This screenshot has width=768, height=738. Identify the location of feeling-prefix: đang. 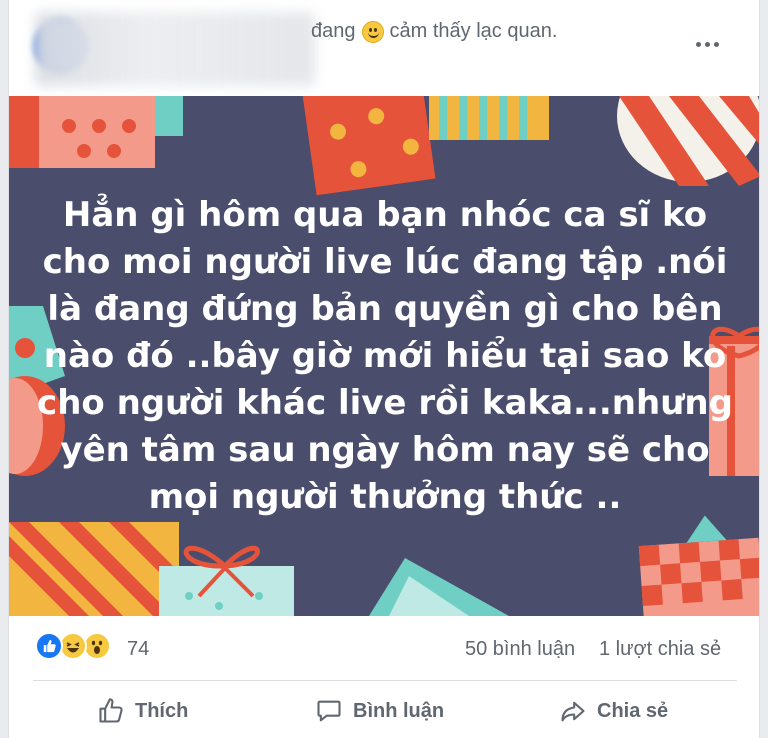
(333, 31).